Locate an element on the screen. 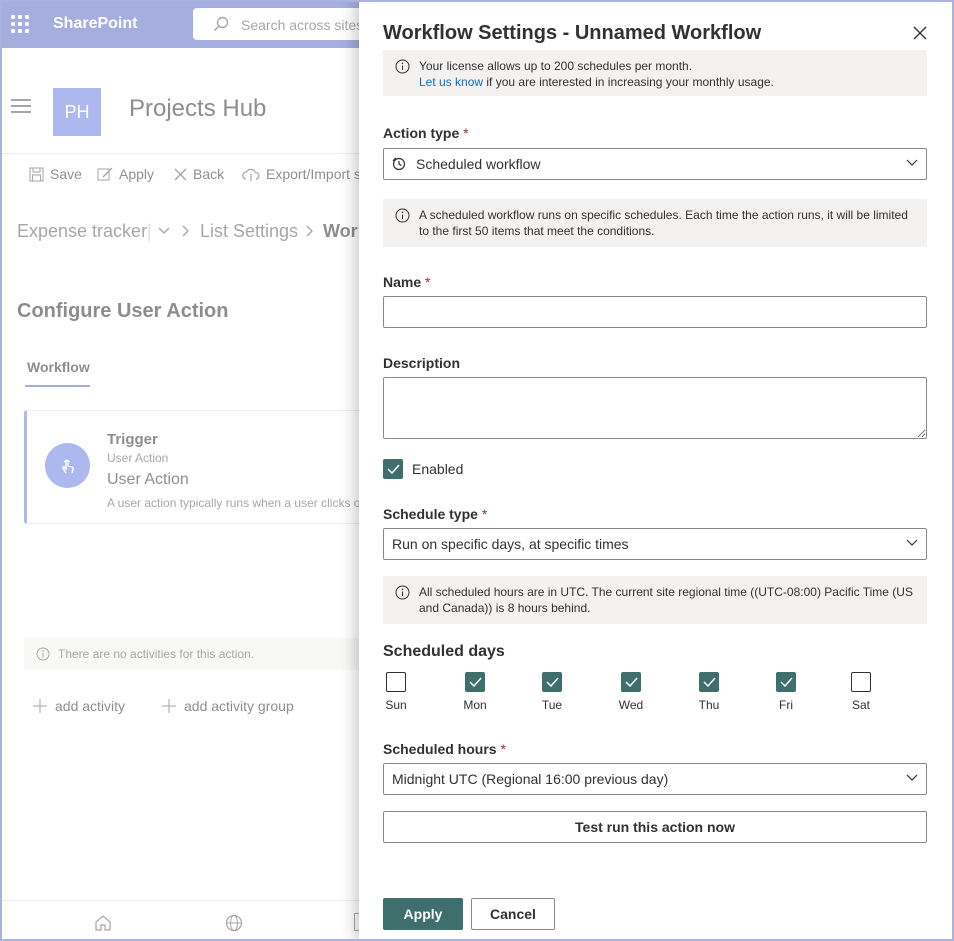 This screenshot has height=941, width=954. day-label: Fri is located at coordinates (786, 705).